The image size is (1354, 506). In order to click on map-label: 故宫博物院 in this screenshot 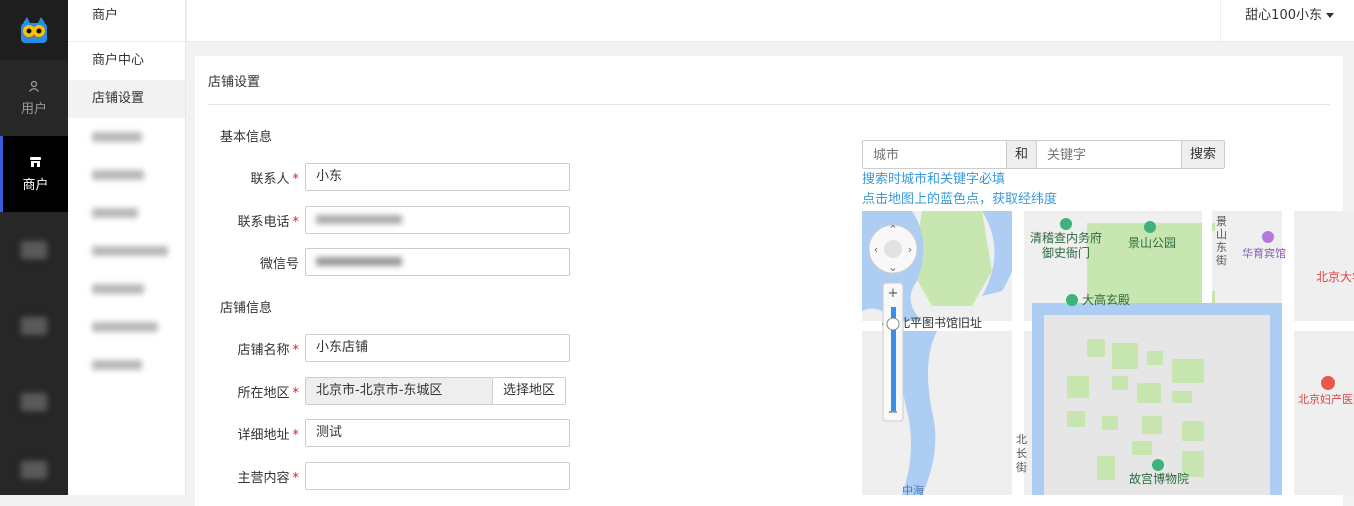, I will do `click(1159, 478)`.